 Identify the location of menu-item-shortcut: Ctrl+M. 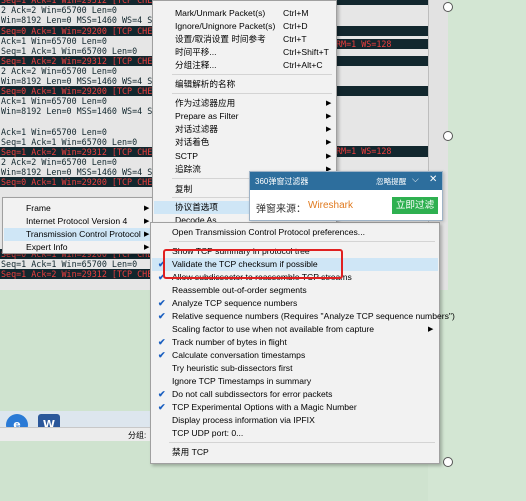
(296, 13).